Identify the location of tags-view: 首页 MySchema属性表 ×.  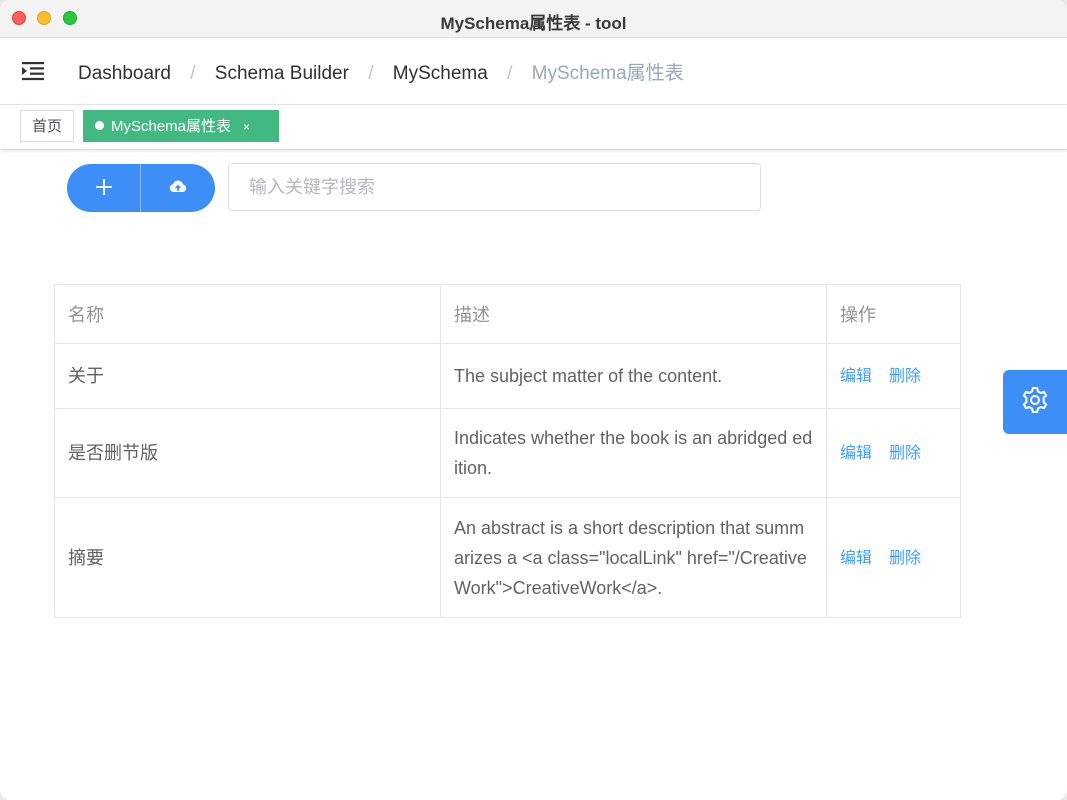
(533, 127).